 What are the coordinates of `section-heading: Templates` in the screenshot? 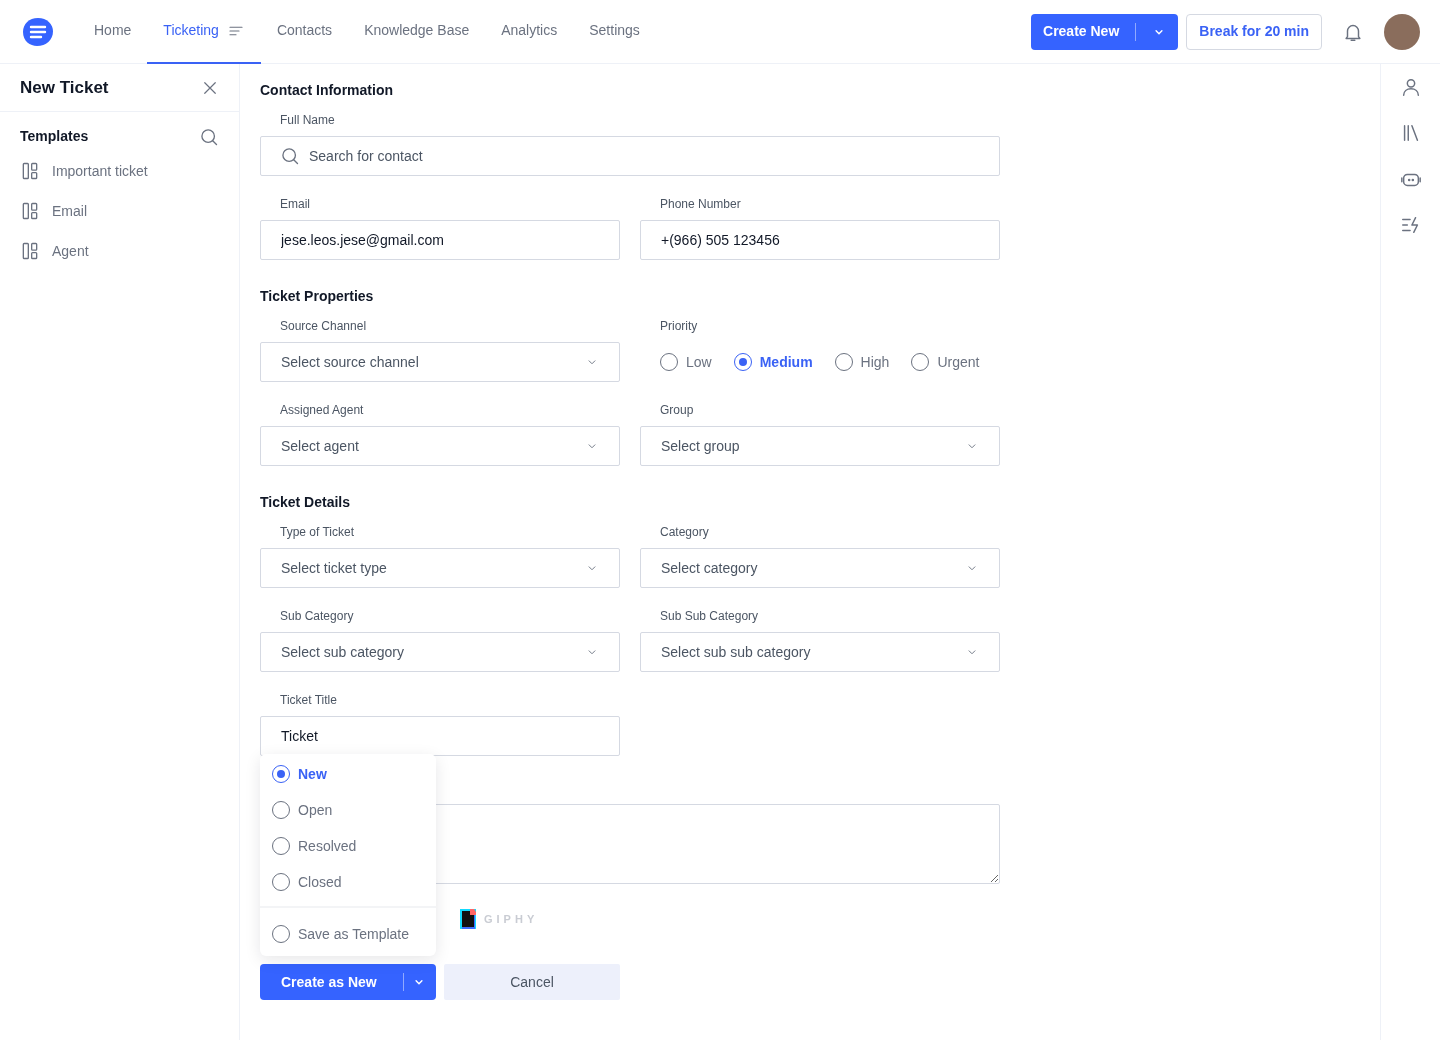 It's located at (54, 136).